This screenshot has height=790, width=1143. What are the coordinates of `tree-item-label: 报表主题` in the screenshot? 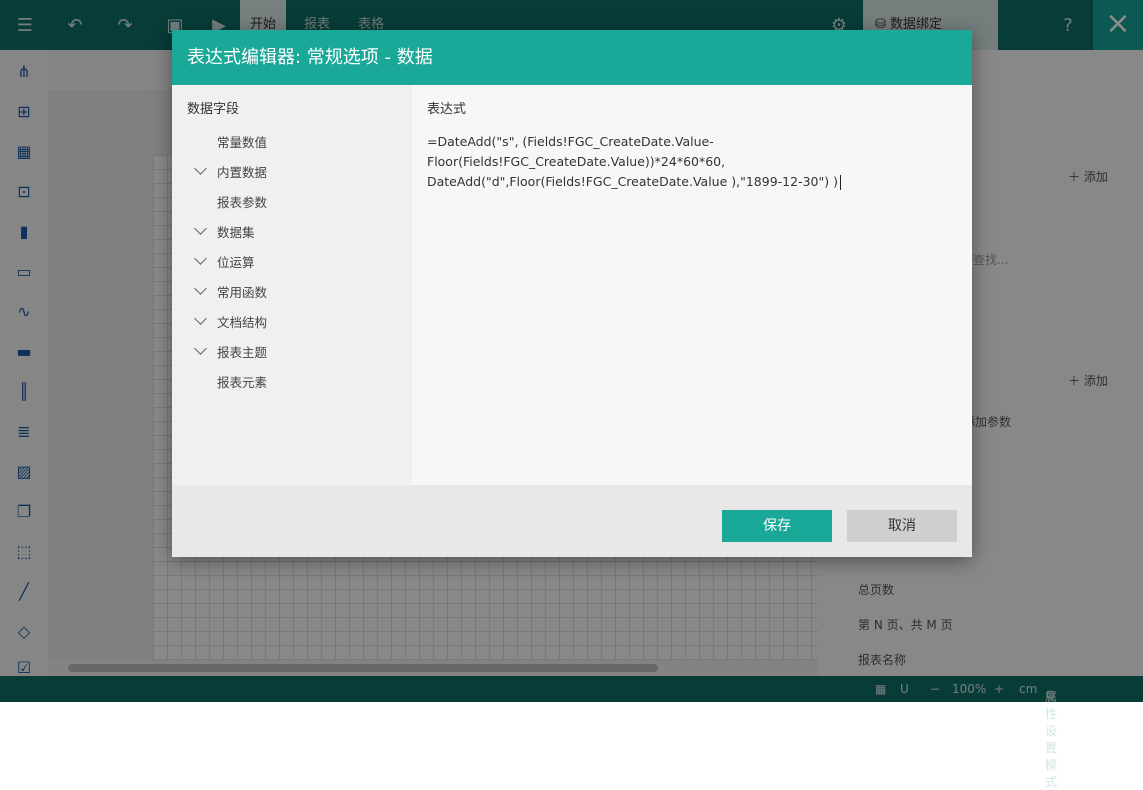 It's located at (242, 352).